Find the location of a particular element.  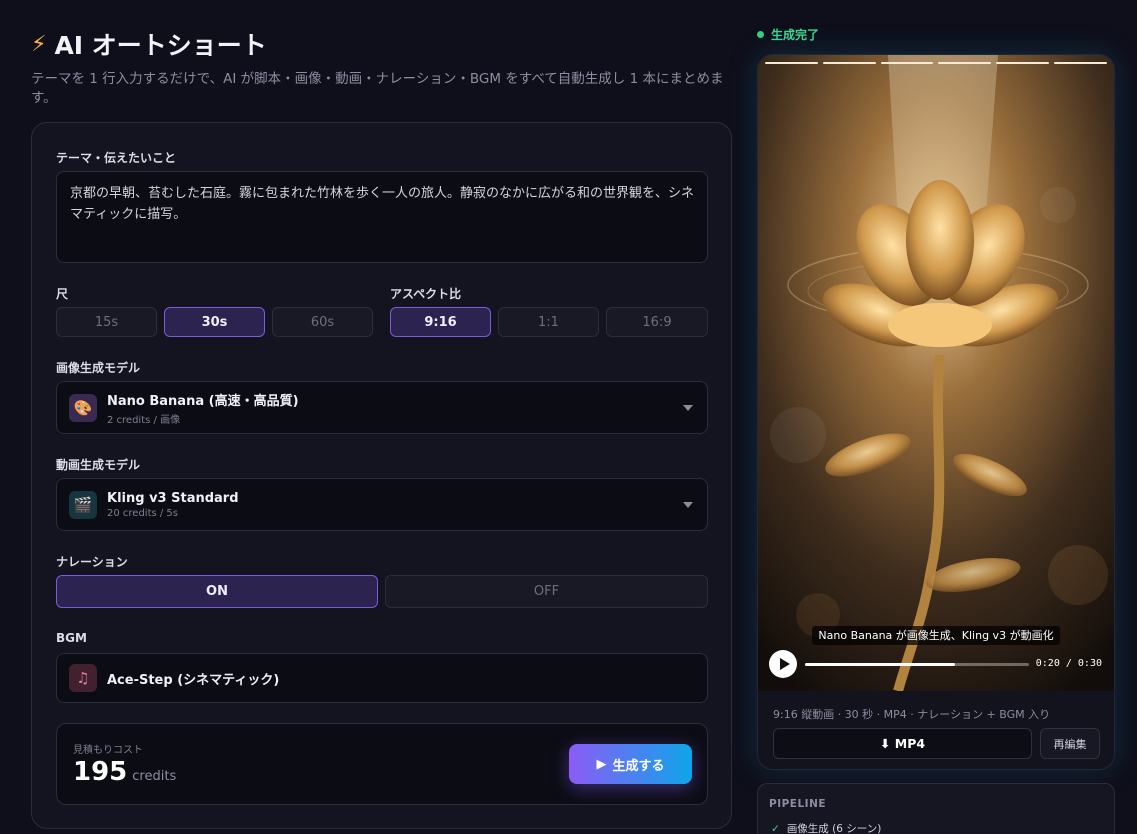

video-model-label: 動画生成モデル is located at coordinates (98, 465).